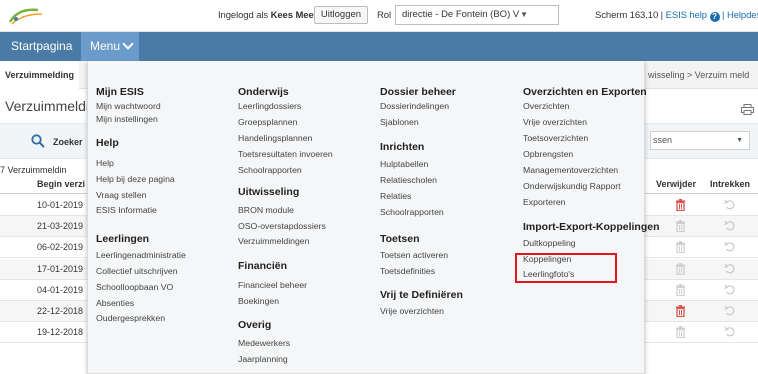  Describe the element at coordinates (407, 271) in the screenshot. I see `menu-item: Toetsdefinities` at that location.